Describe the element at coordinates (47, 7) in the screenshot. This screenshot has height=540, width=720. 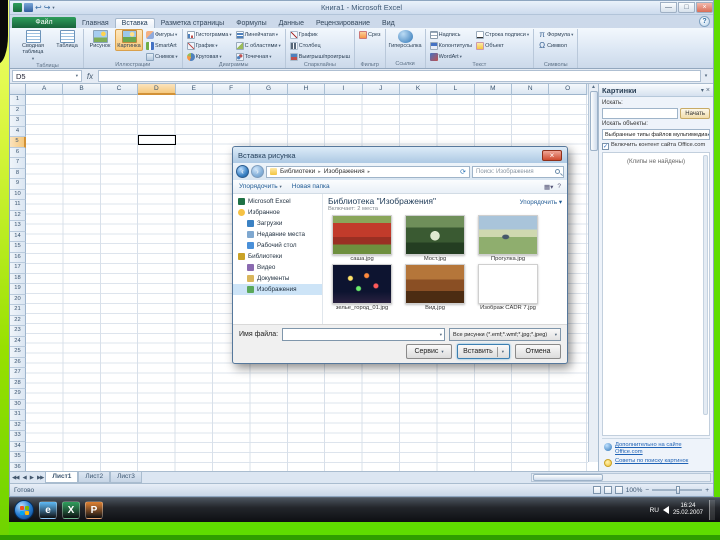
I see `redo-icon: ↪` at that location.